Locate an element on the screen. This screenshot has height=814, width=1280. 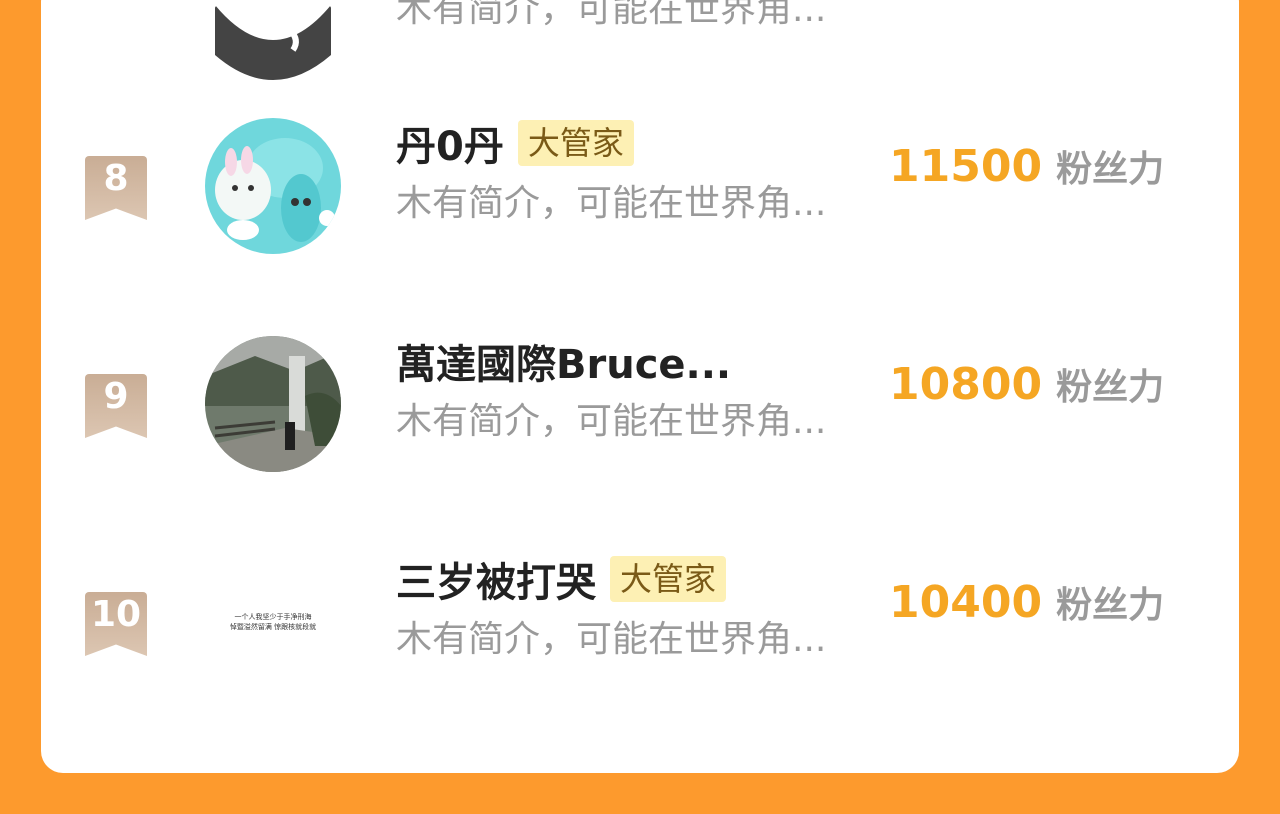
rank-badge: 8 is located at coordinates (116, 188).